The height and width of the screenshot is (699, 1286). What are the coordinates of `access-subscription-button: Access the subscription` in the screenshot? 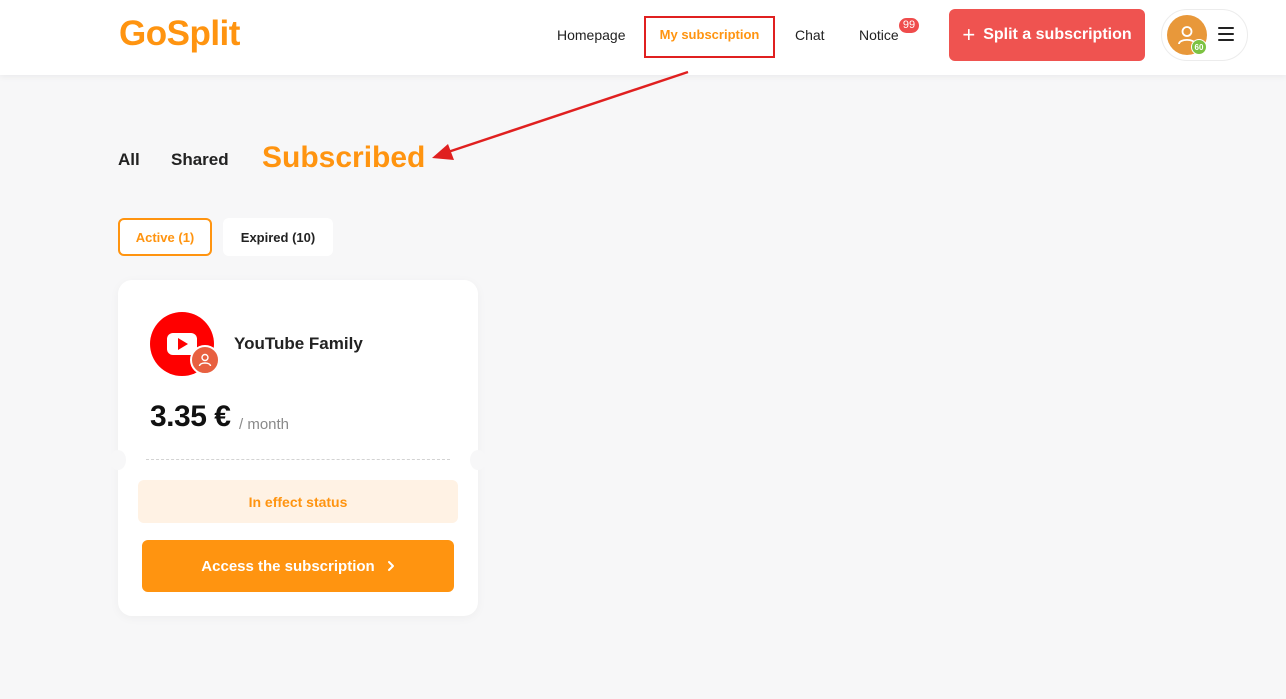 It's located at (298, 566).